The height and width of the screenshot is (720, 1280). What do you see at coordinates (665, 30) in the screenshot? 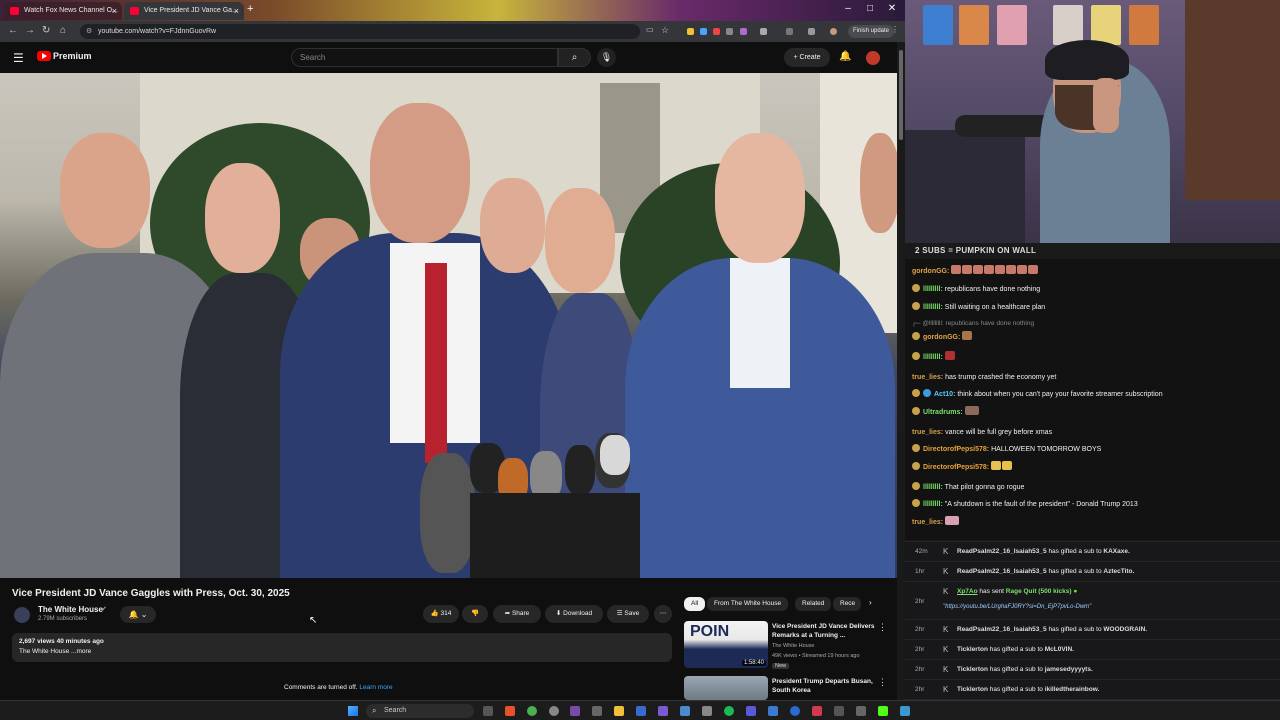
I see `bookmark-star-icon: ☆` at bounding box center [665, 30].